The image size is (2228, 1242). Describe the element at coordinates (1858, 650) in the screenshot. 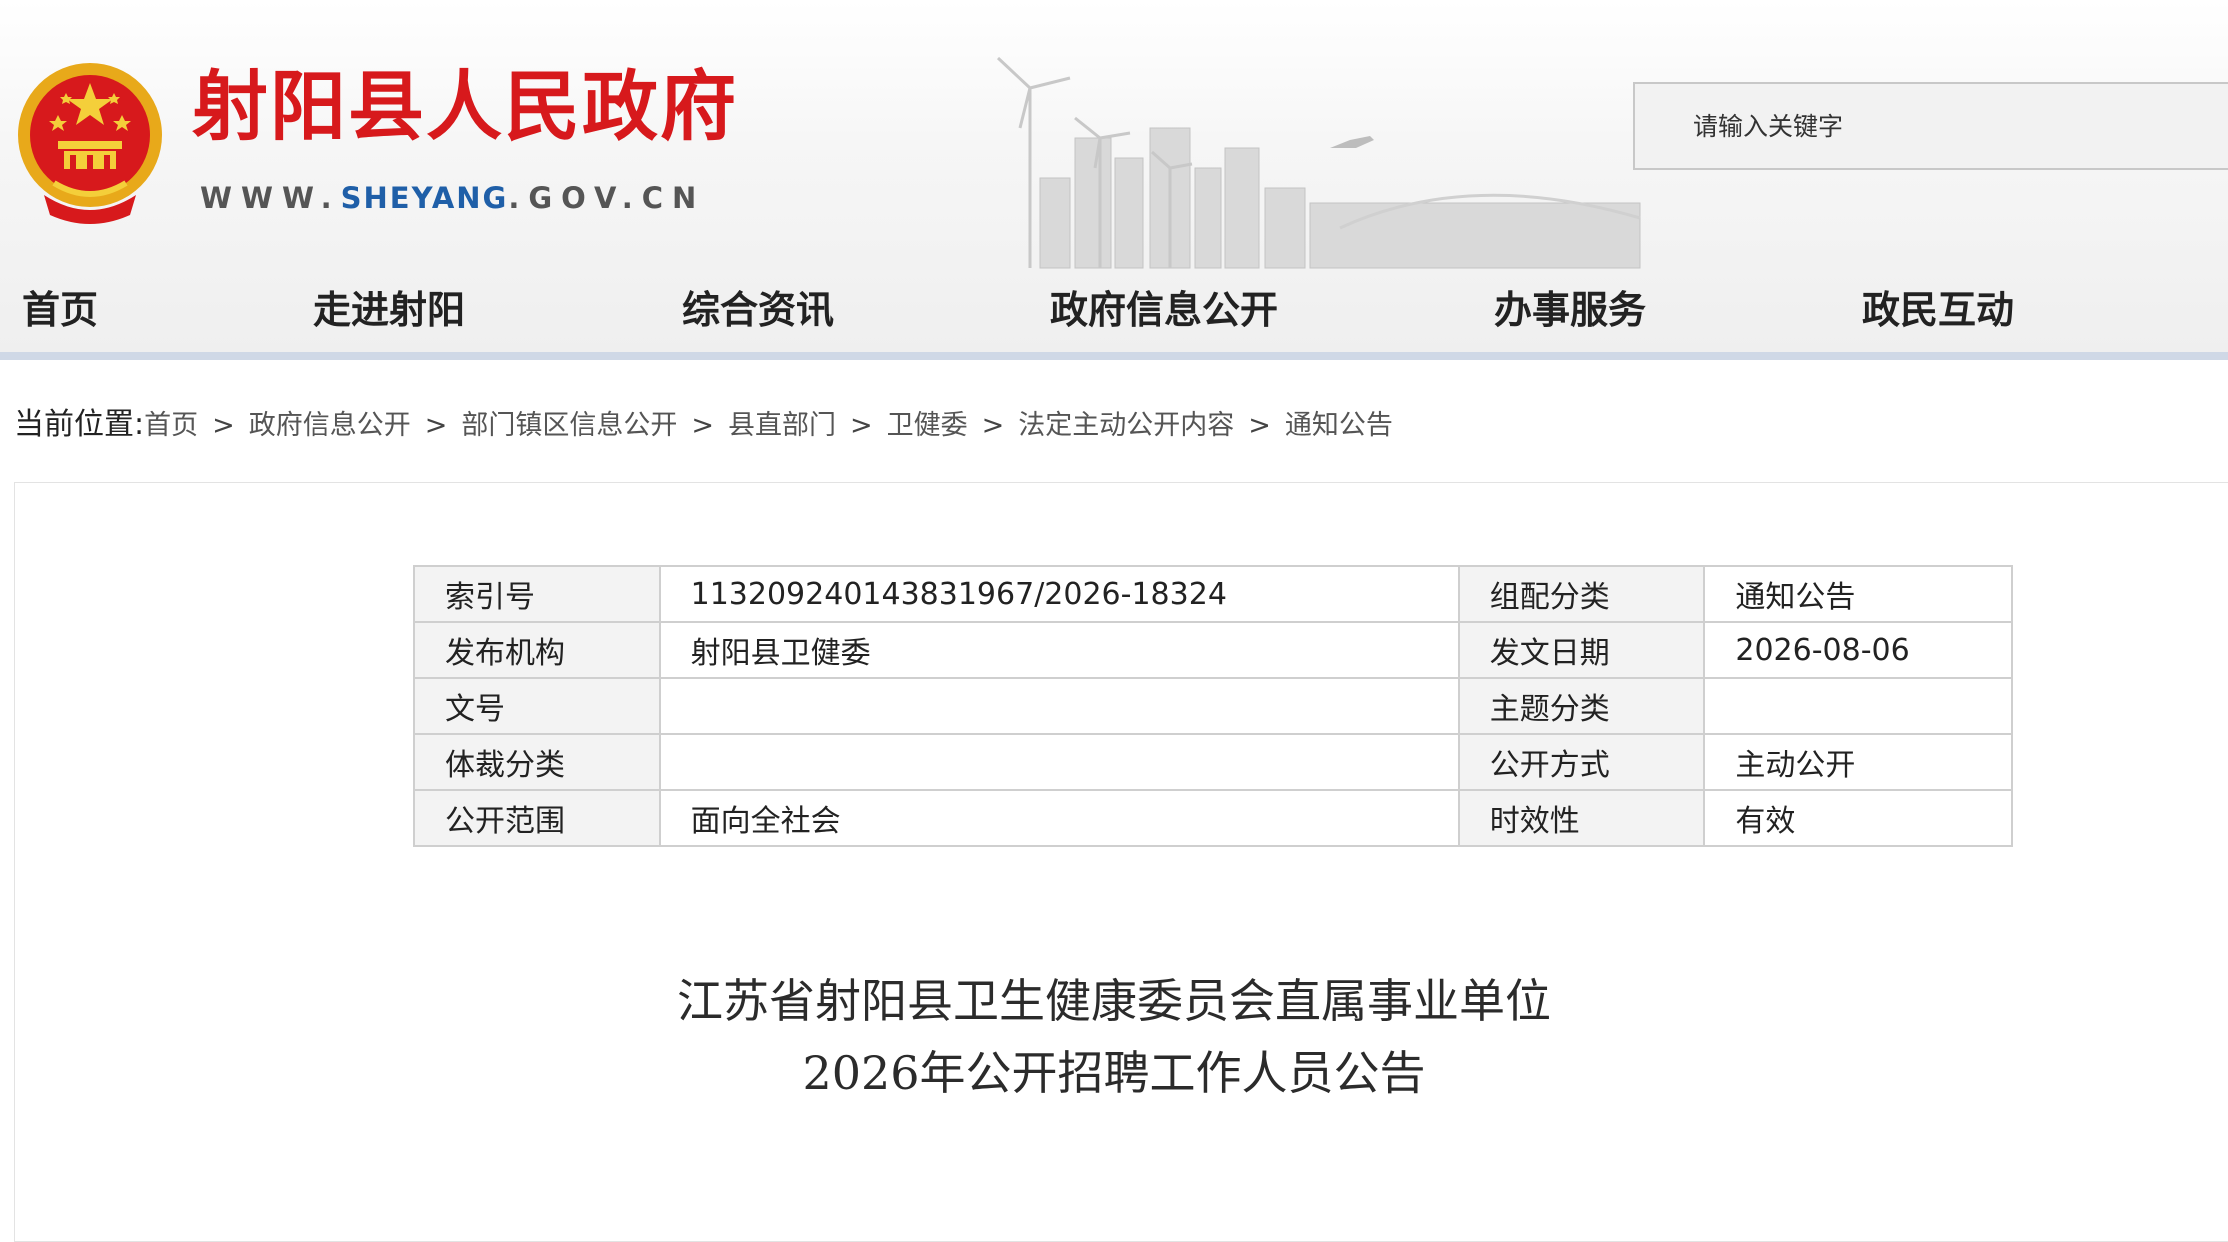

I see `publish-date-value: 2026-08-06` at that location.